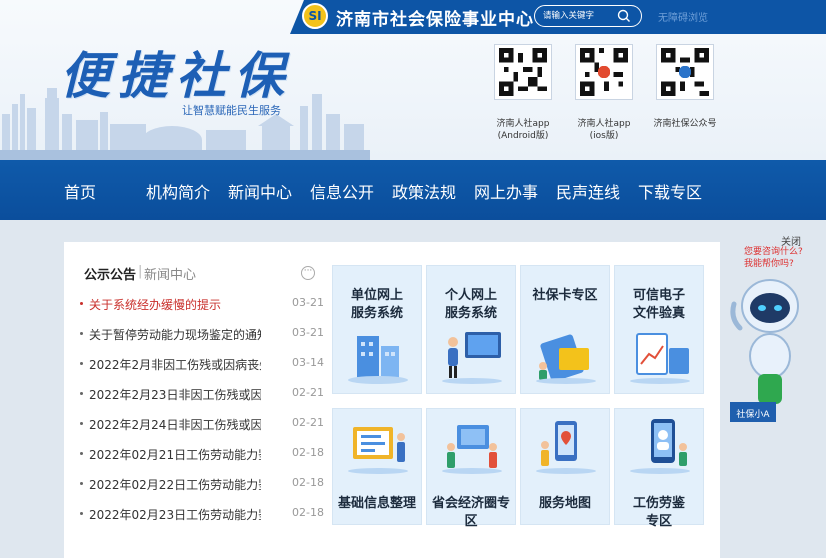  I want to click on notice-date: 03-14, so click(308, 362).